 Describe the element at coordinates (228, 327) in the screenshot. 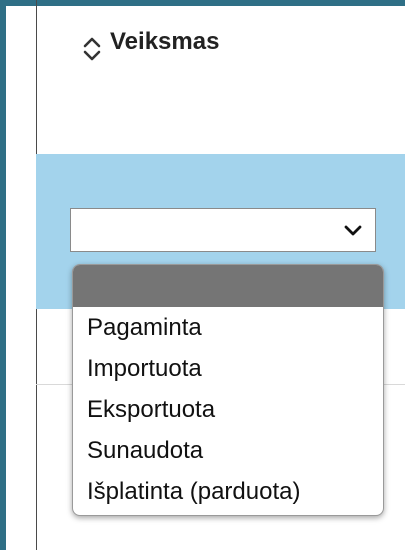

I see `dropdown-option-pagaminta: Pagaminta` at that location.